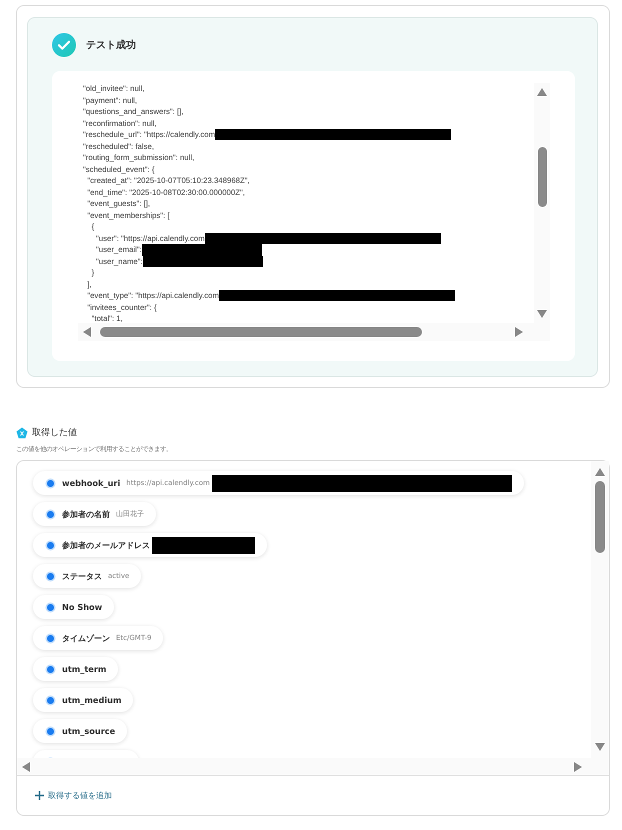  Describe the element at coordinates (150, 545) in the screenshot. I see `value-chip: 参加者のメールアドレス` at that location.